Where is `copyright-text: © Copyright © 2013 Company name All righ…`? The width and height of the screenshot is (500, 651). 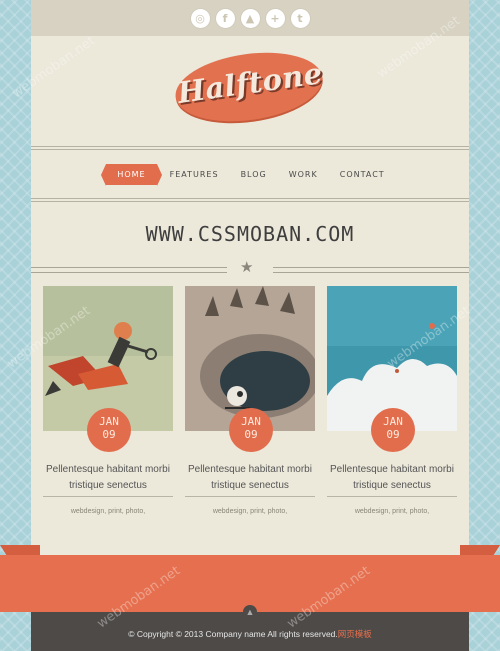 copyright-text: © Copyright © 2013 Company name All righ… is located at coordinates (233, 634).